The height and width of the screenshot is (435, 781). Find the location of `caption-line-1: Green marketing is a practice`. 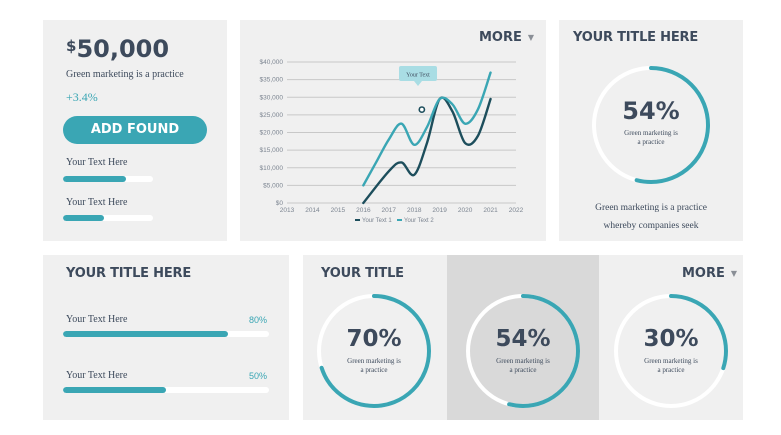

caption-line-1: Green marketing is a practice is located at coordinates (651, 208).